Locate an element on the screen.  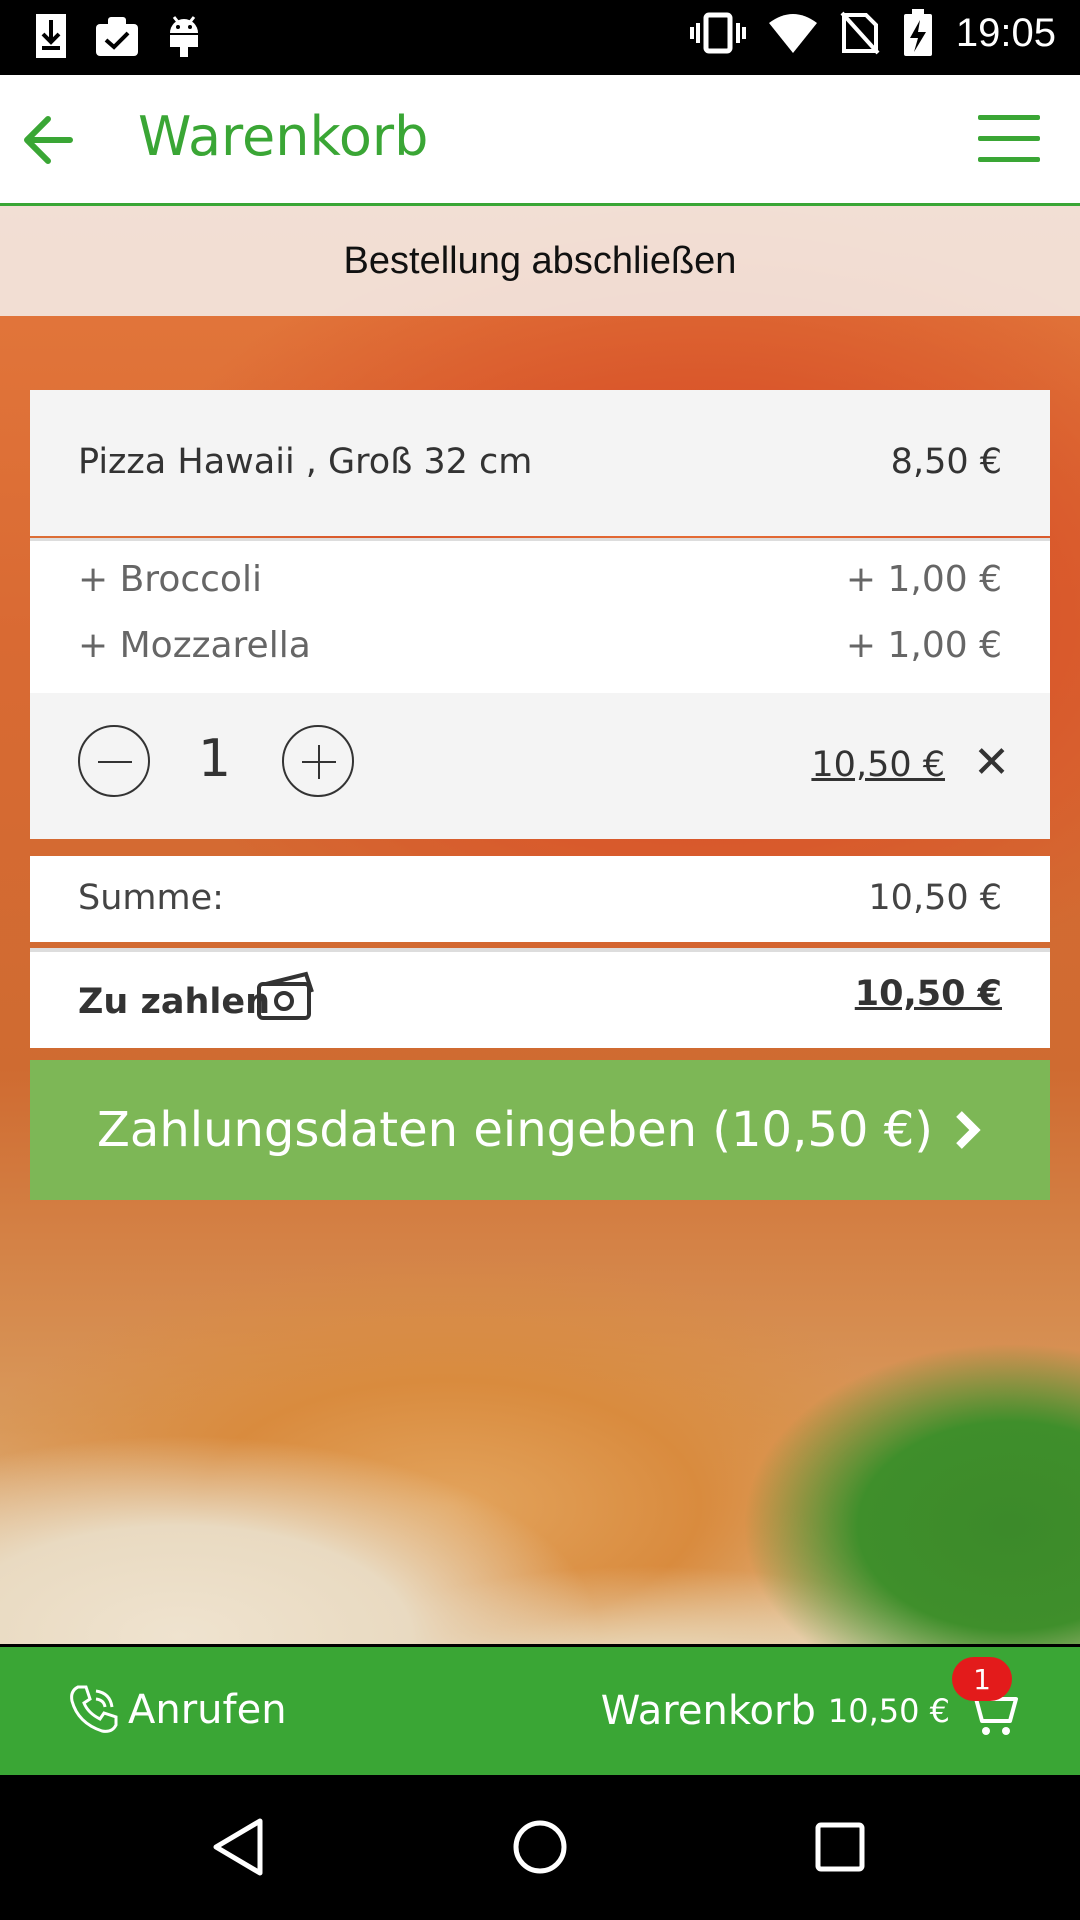
chevron-right-icon is located at coordinates (968, 1130).